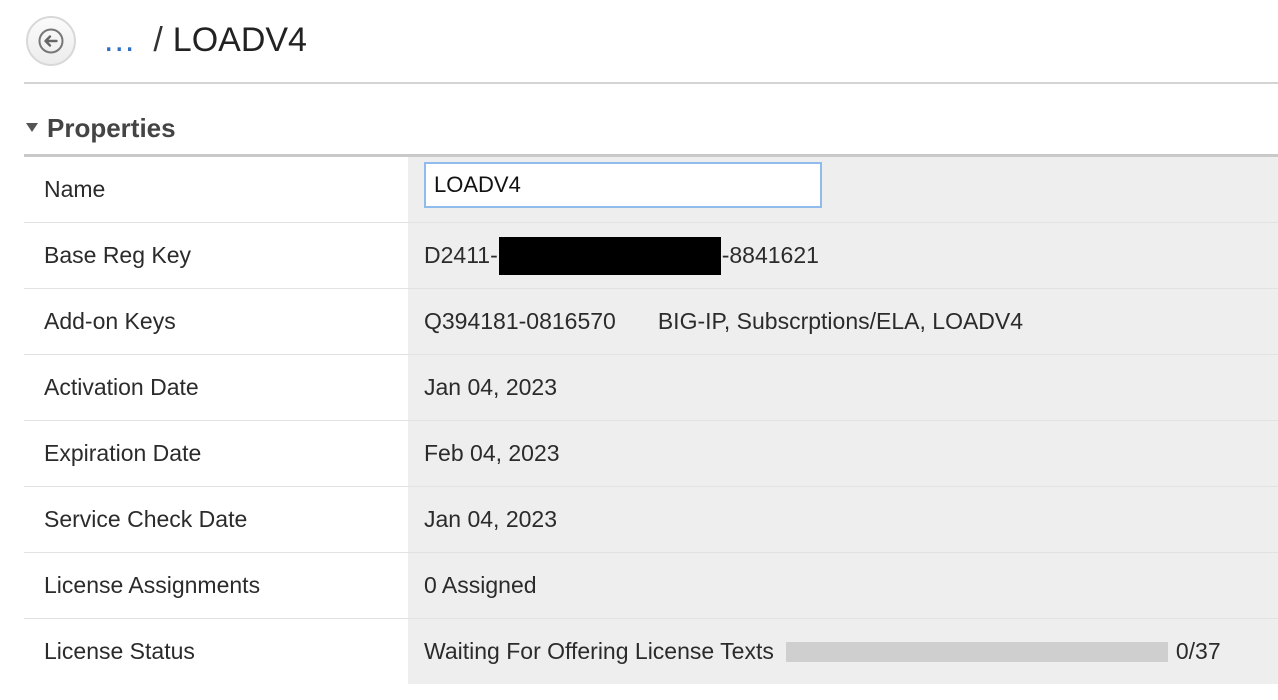 This screenshot has width=1278, height=700. What do you see at coordinates (770, 255) in the screenshot?
I see `base-reg-key-suffix: -8841621` at bounding box center [770, 255].